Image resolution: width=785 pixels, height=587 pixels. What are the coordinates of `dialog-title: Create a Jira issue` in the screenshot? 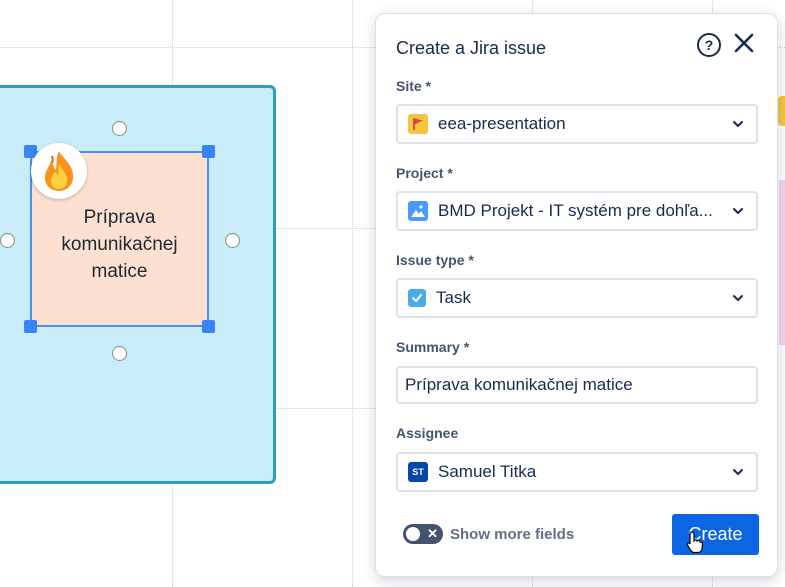 It's located at (471, 48).